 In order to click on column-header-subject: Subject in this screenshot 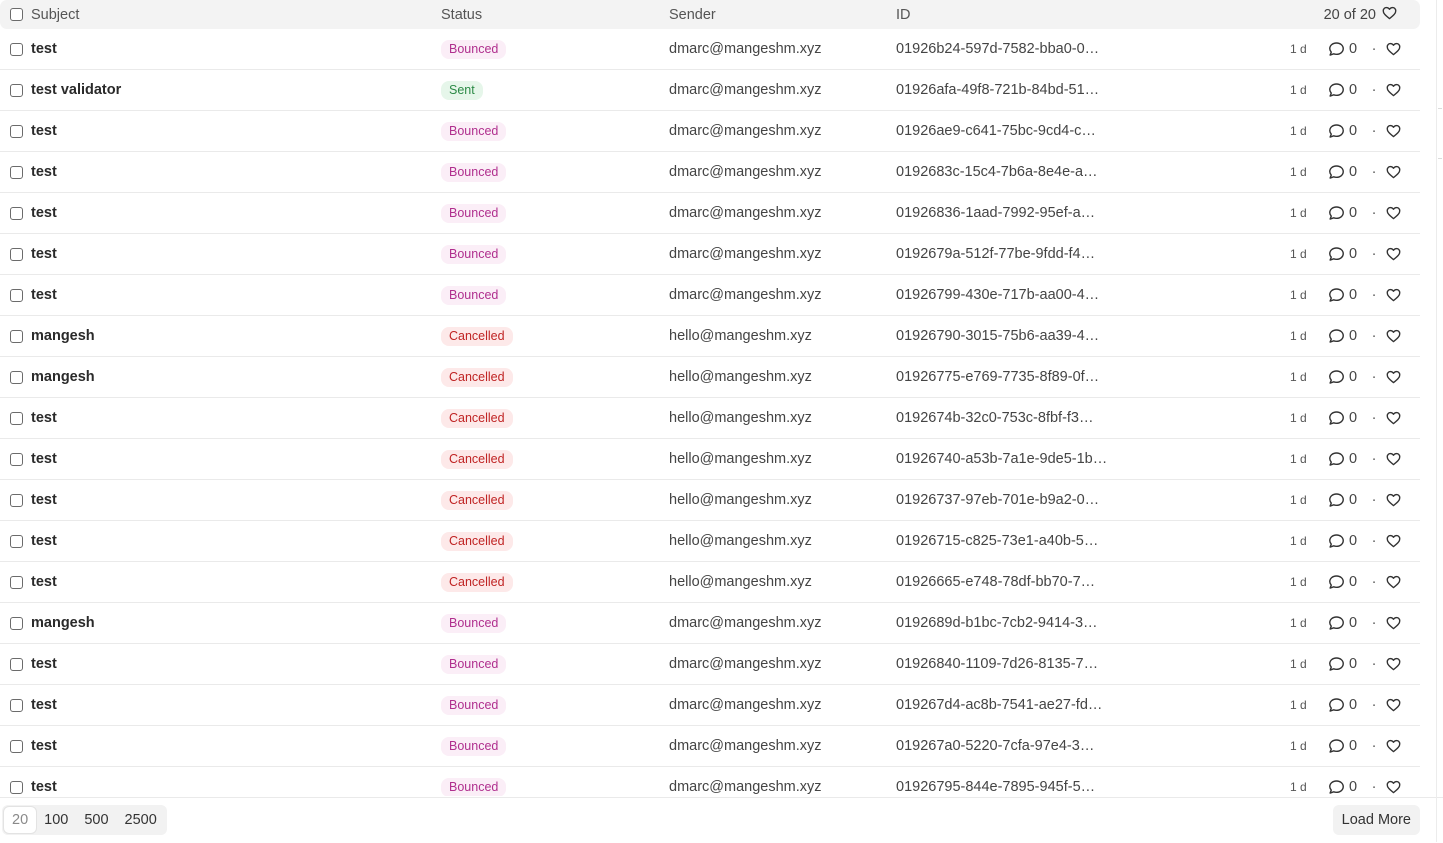, I will do `click(231, 14)`.